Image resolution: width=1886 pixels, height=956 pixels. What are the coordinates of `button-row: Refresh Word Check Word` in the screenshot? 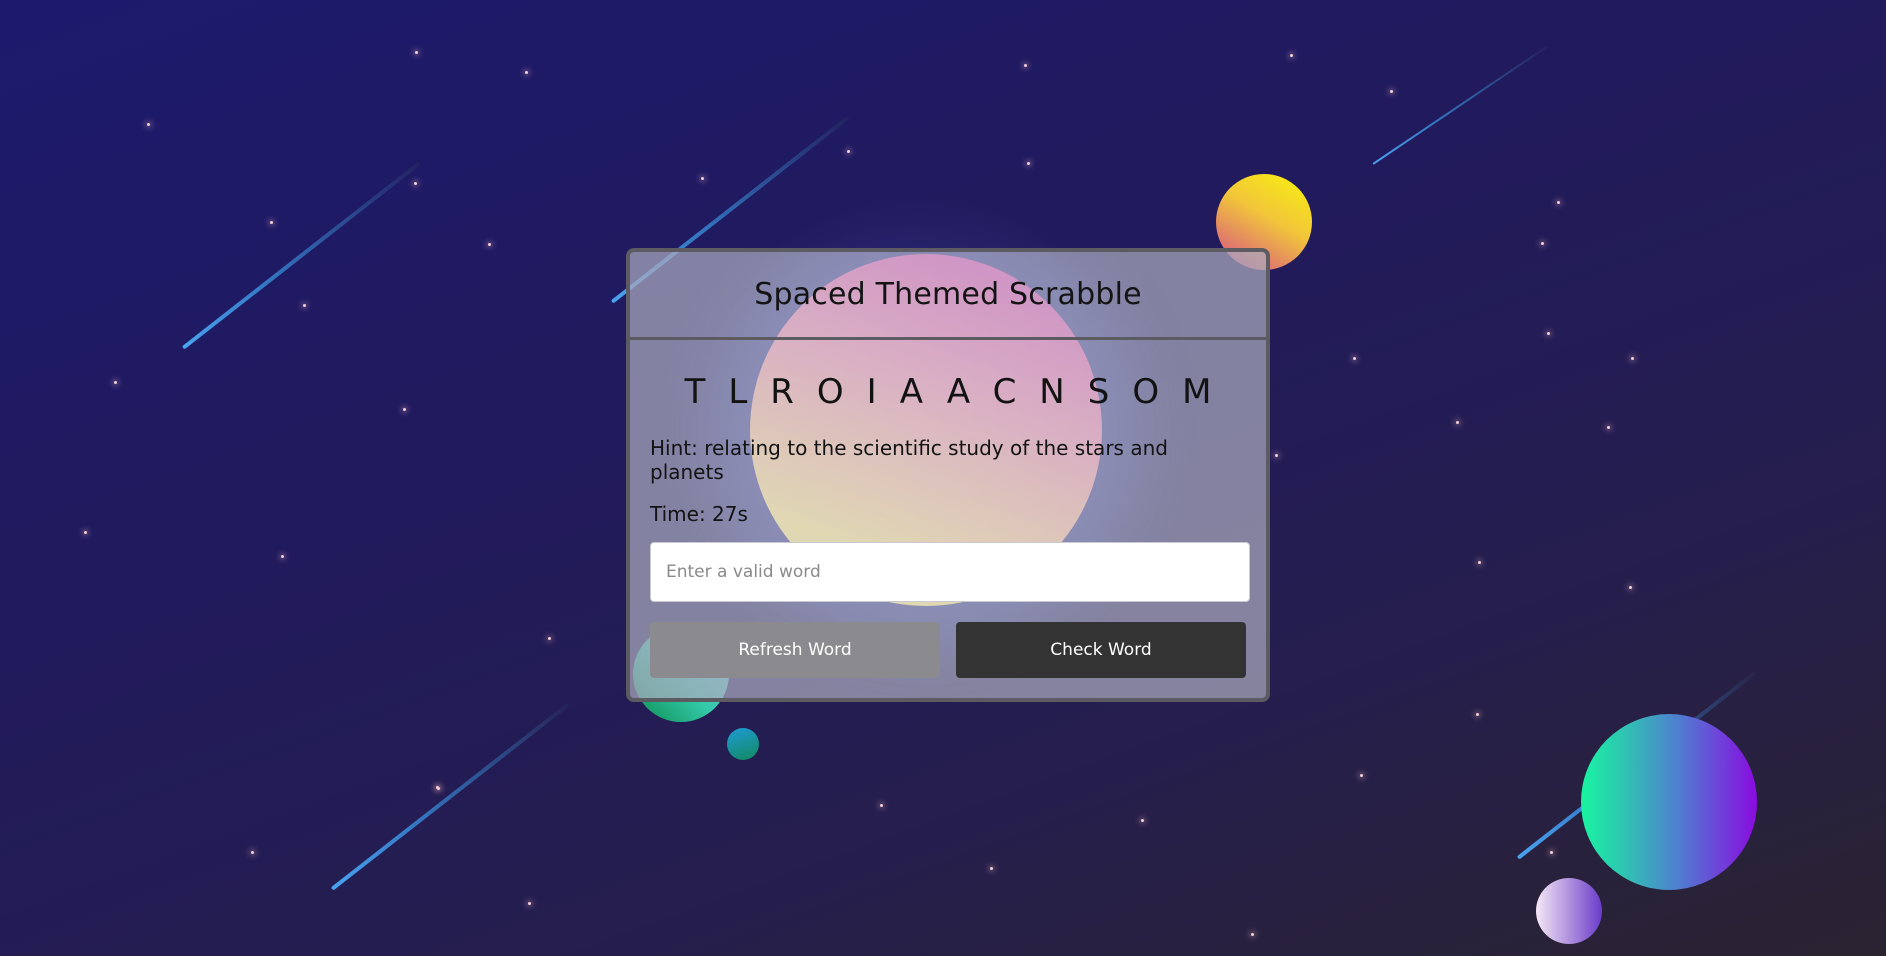 It's located at (948, 650).